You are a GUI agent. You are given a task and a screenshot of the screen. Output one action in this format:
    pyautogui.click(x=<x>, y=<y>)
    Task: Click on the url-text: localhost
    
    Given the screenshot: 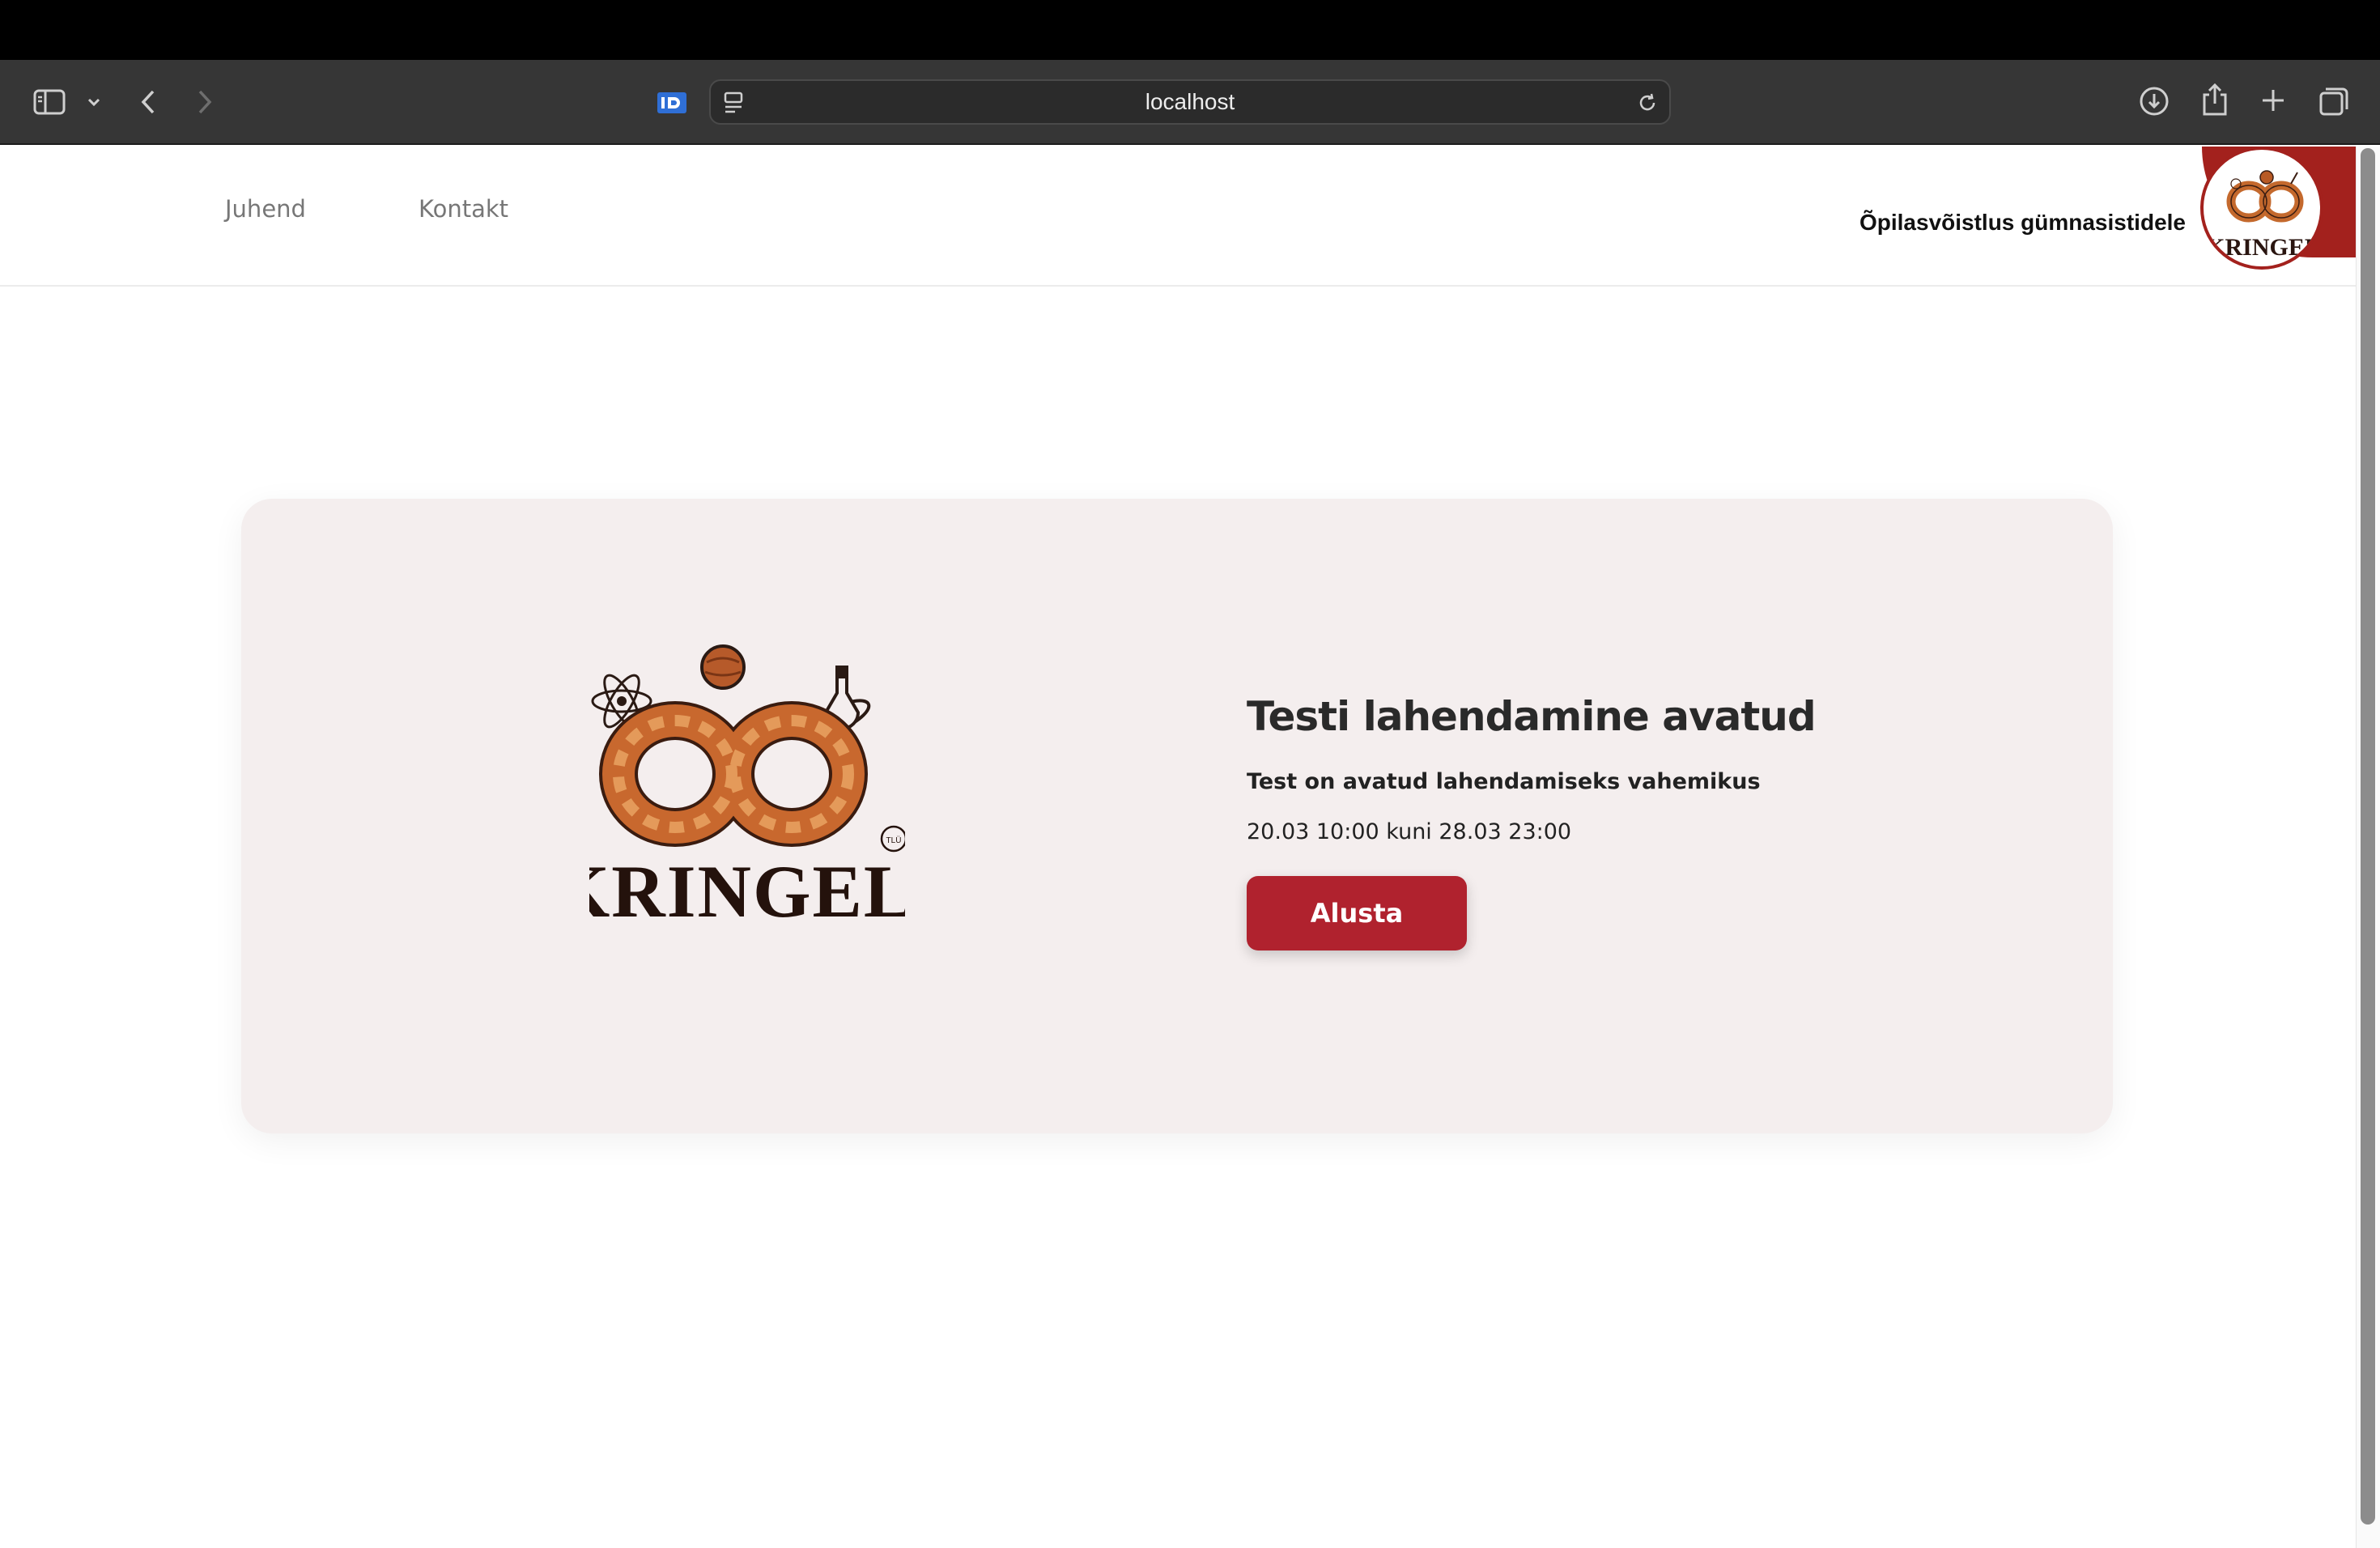 What is the action you would take?
    pyautogui.click(x=1190, y=101)
    